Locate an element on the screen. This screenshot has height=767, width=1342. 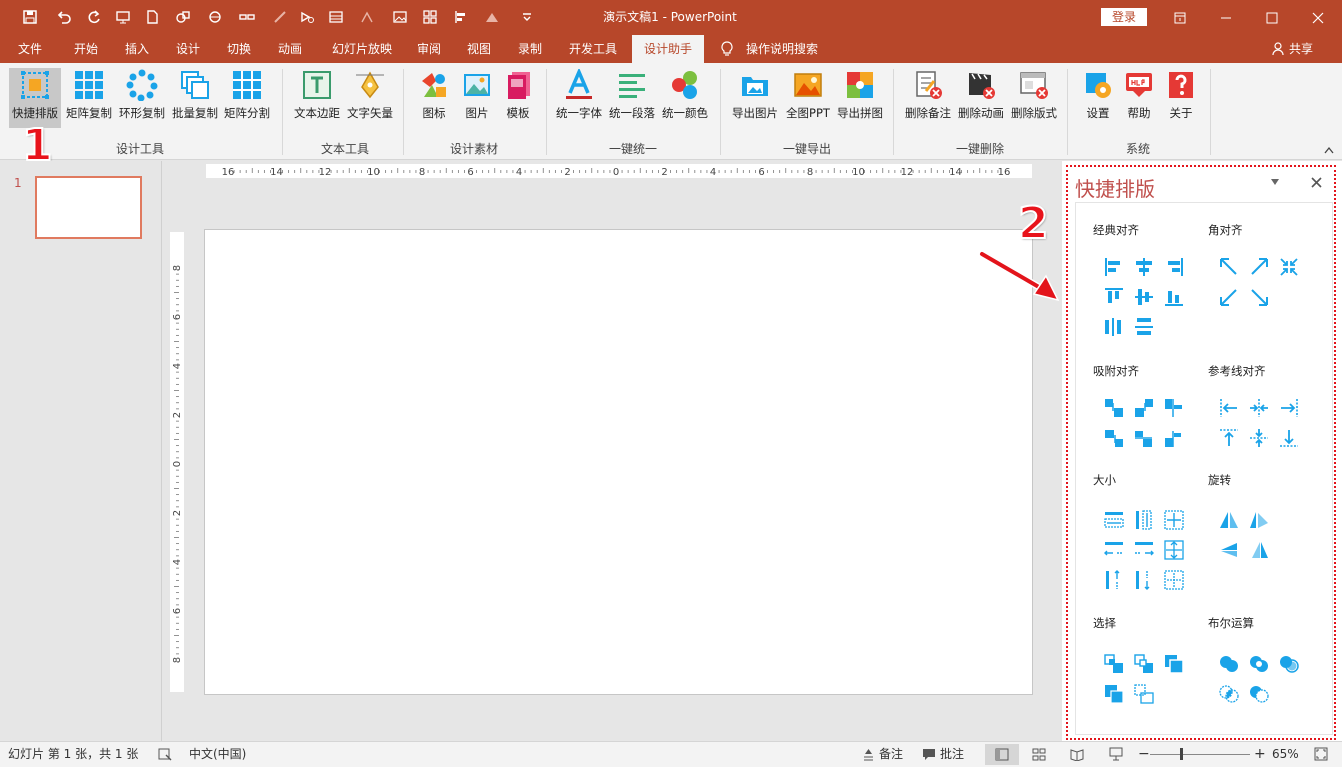
pane-options-icon is located at coordinates (1275, 182).